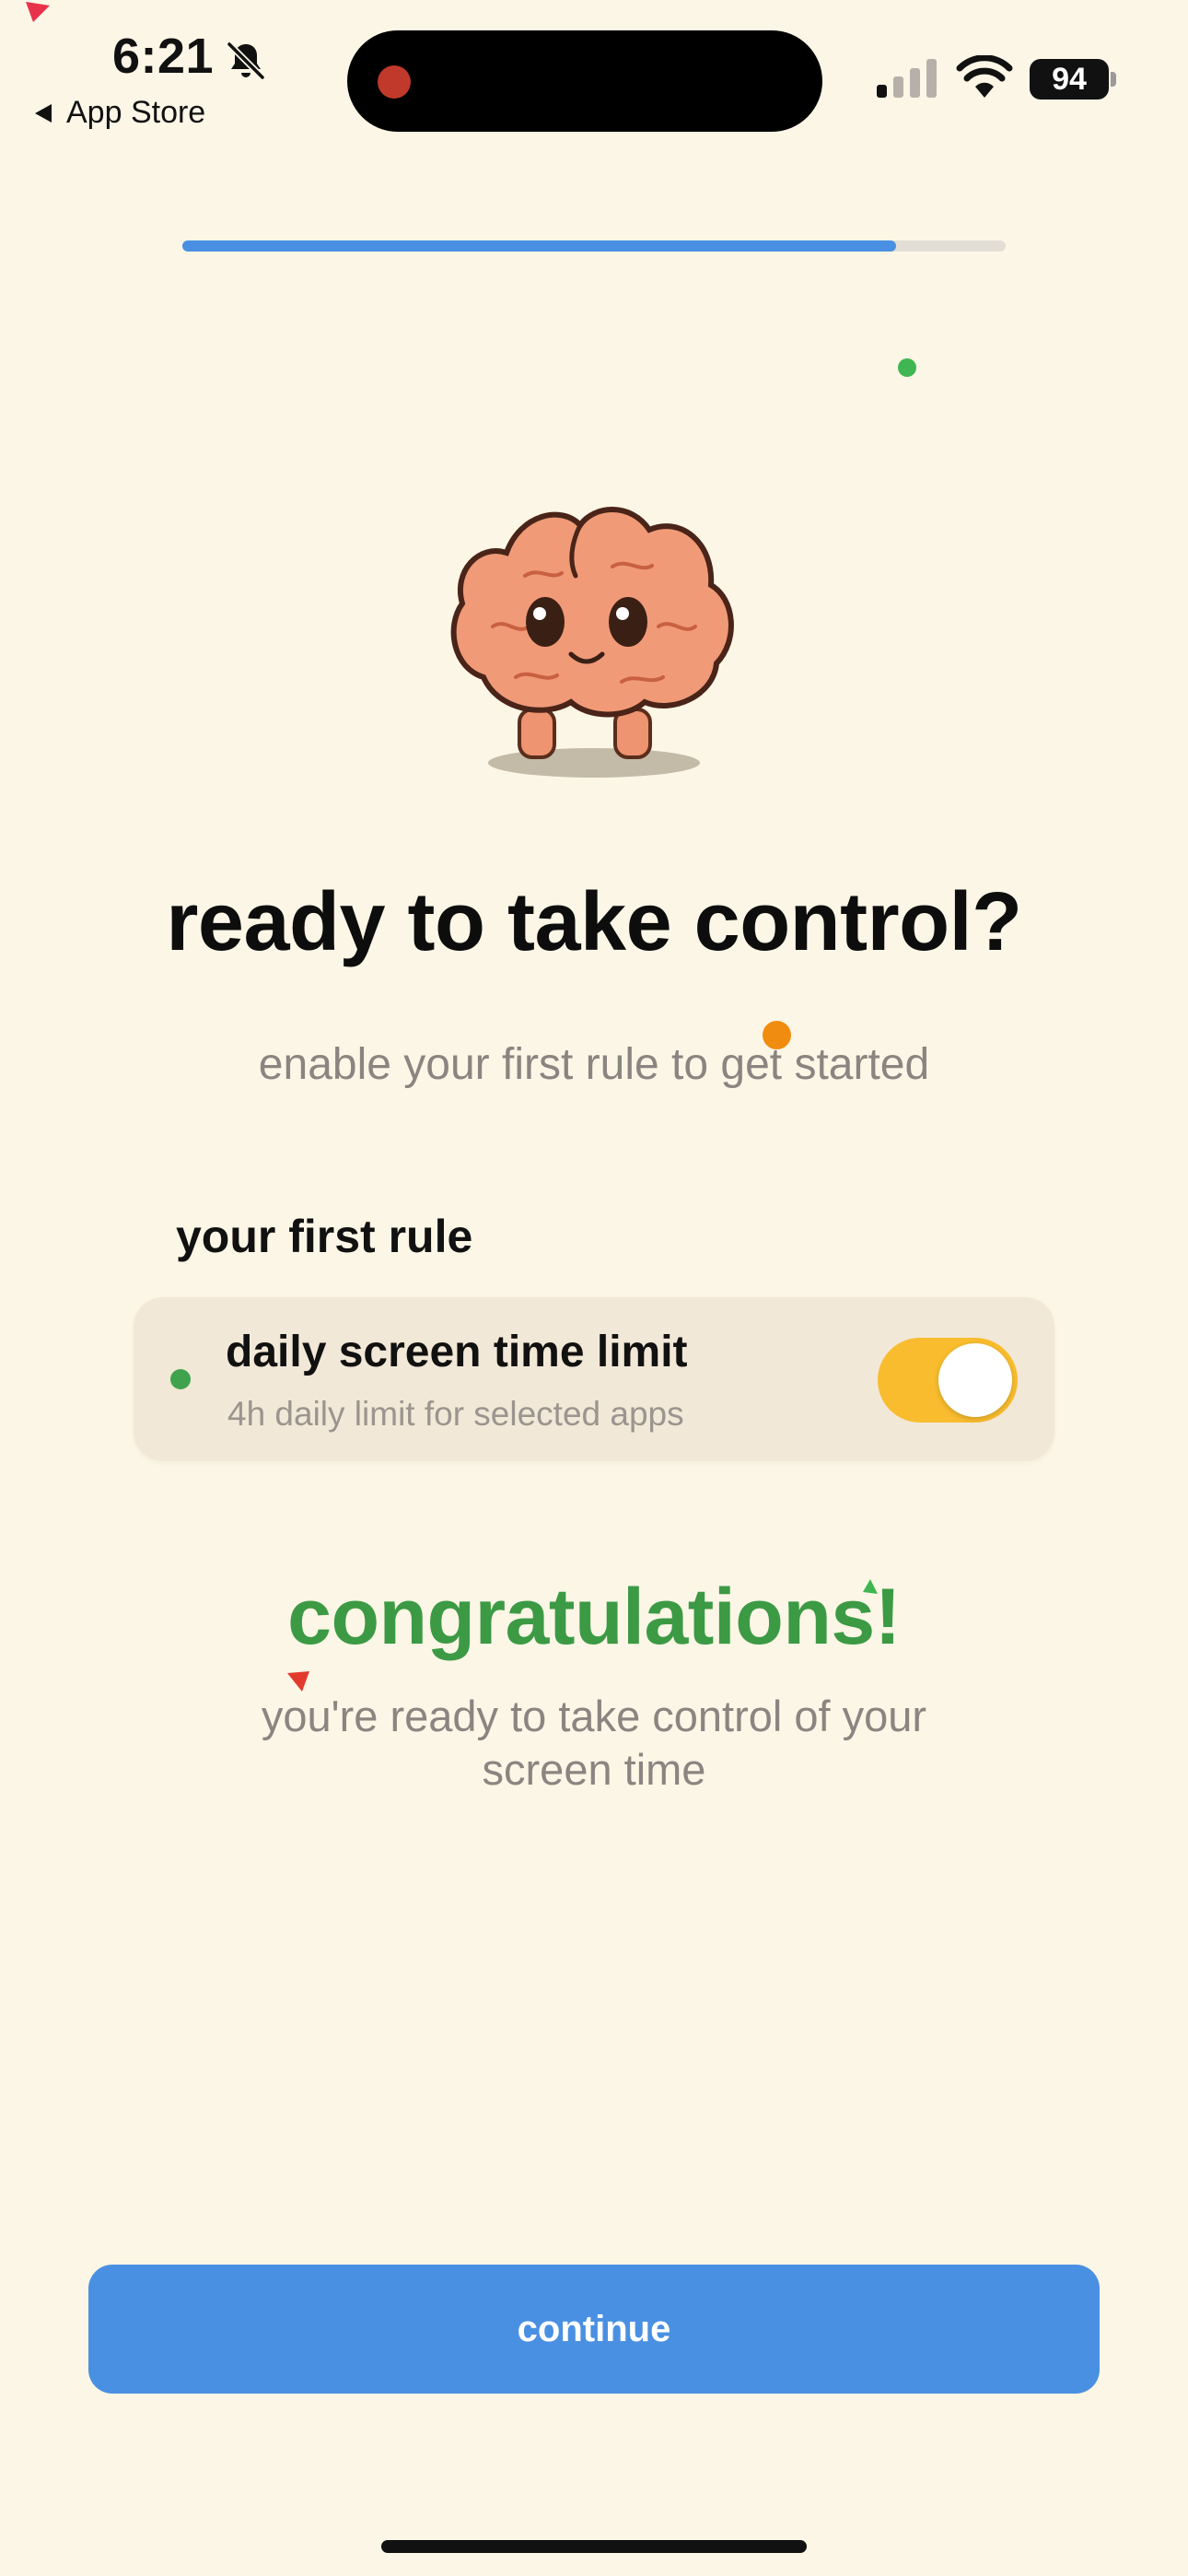  I want to click on battery-level: 94, so click(1069, 79).